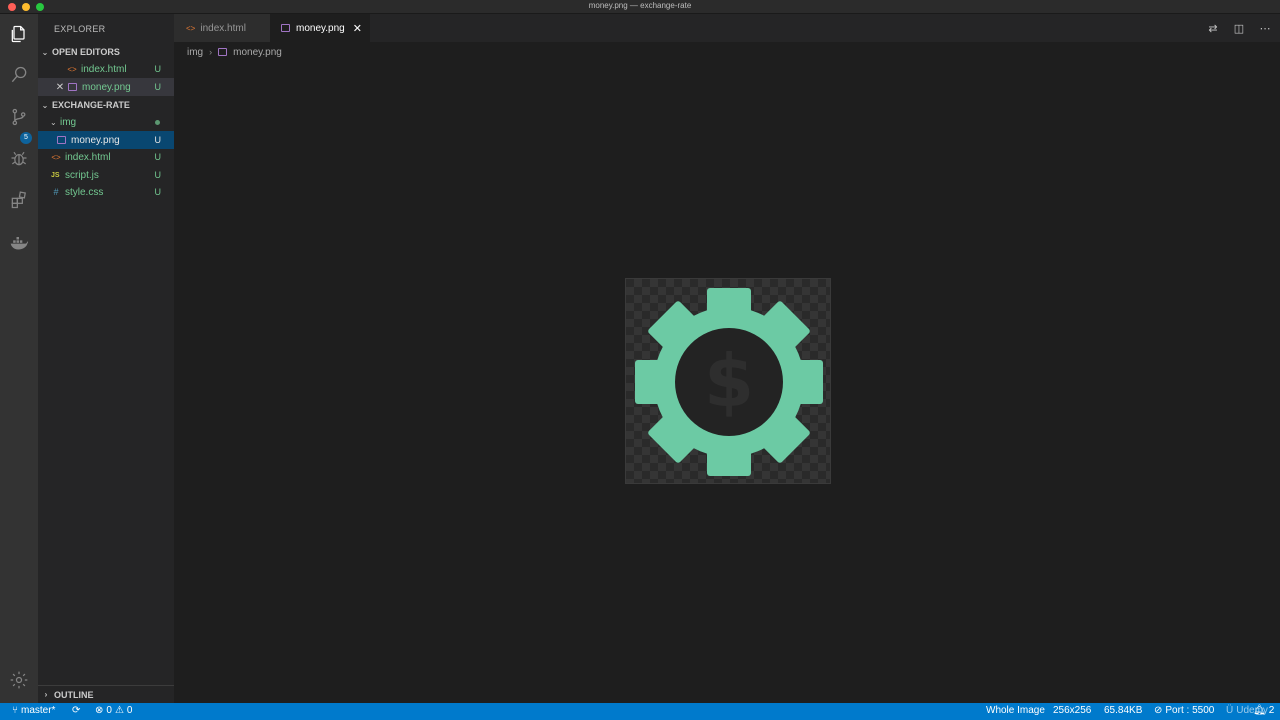 The height and width of the screenshot is (720, 1280). I want to click on open-editors-section: ⌄ OPEN EDITORS, so click(106, 52).